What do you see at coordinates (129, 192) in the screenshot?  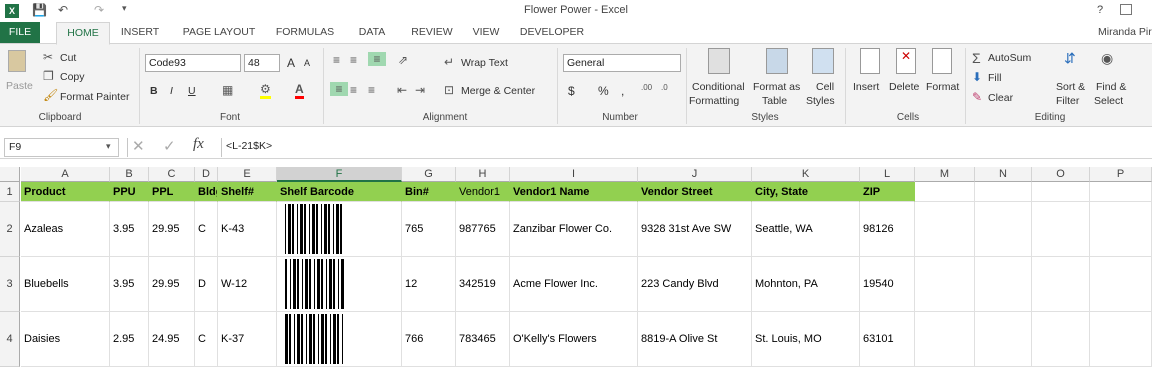 I see `header-cell: PPU` at bounding box center [129, 192].